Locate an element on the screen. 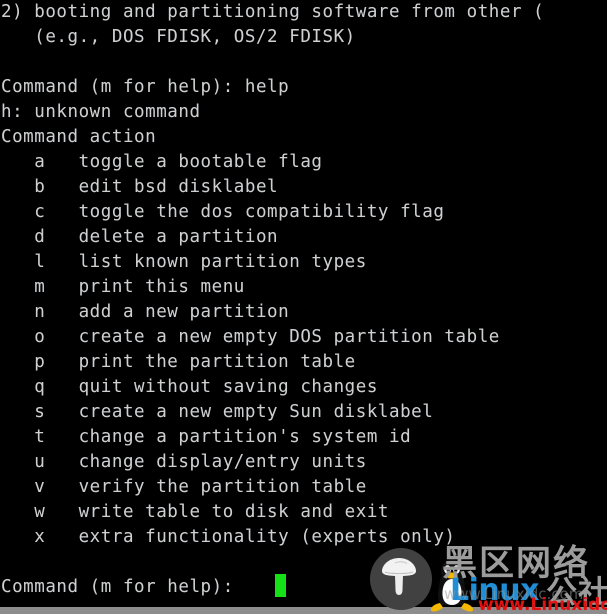 The width and height of the screenshot is (607, 614). terminal-line-command-u: u change display/entry units is located at coordinates (184, 462).